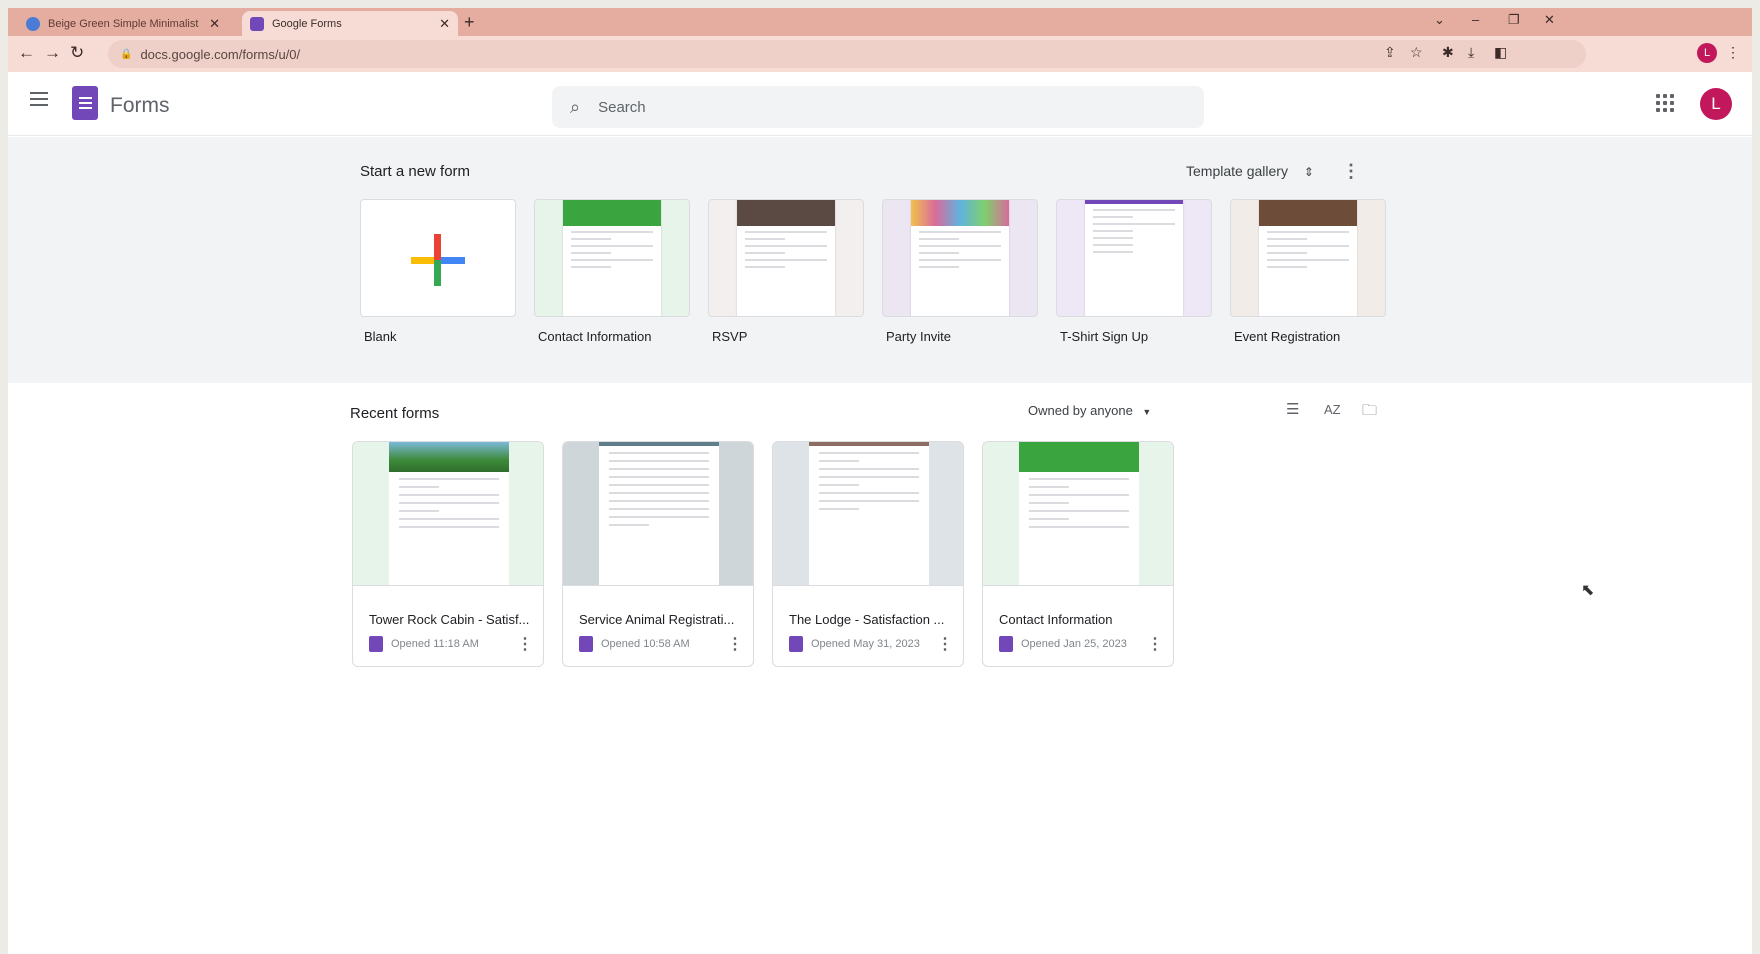 The image size is (1760, 954). What do you see at coordinates (575, 106) in the screenshot?
I see `search-icon: ⌕` at bounding box center [575, 106].